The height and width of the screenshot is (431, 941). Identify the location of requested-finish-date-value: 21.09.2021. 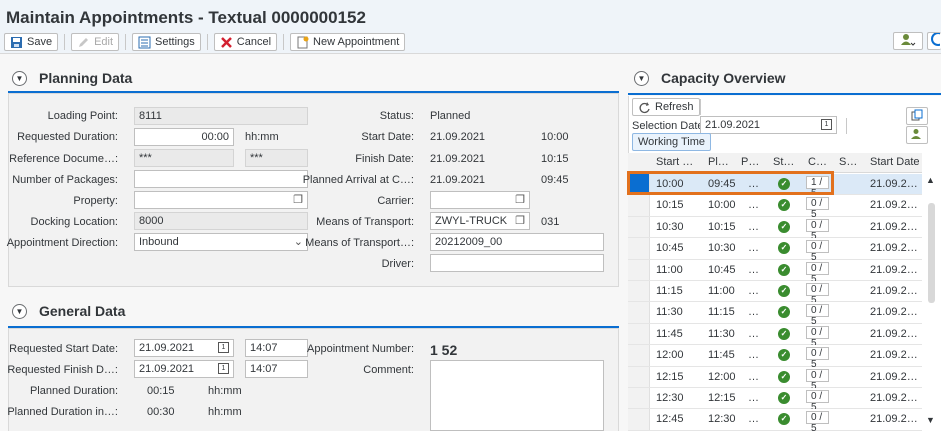
(167, 369).